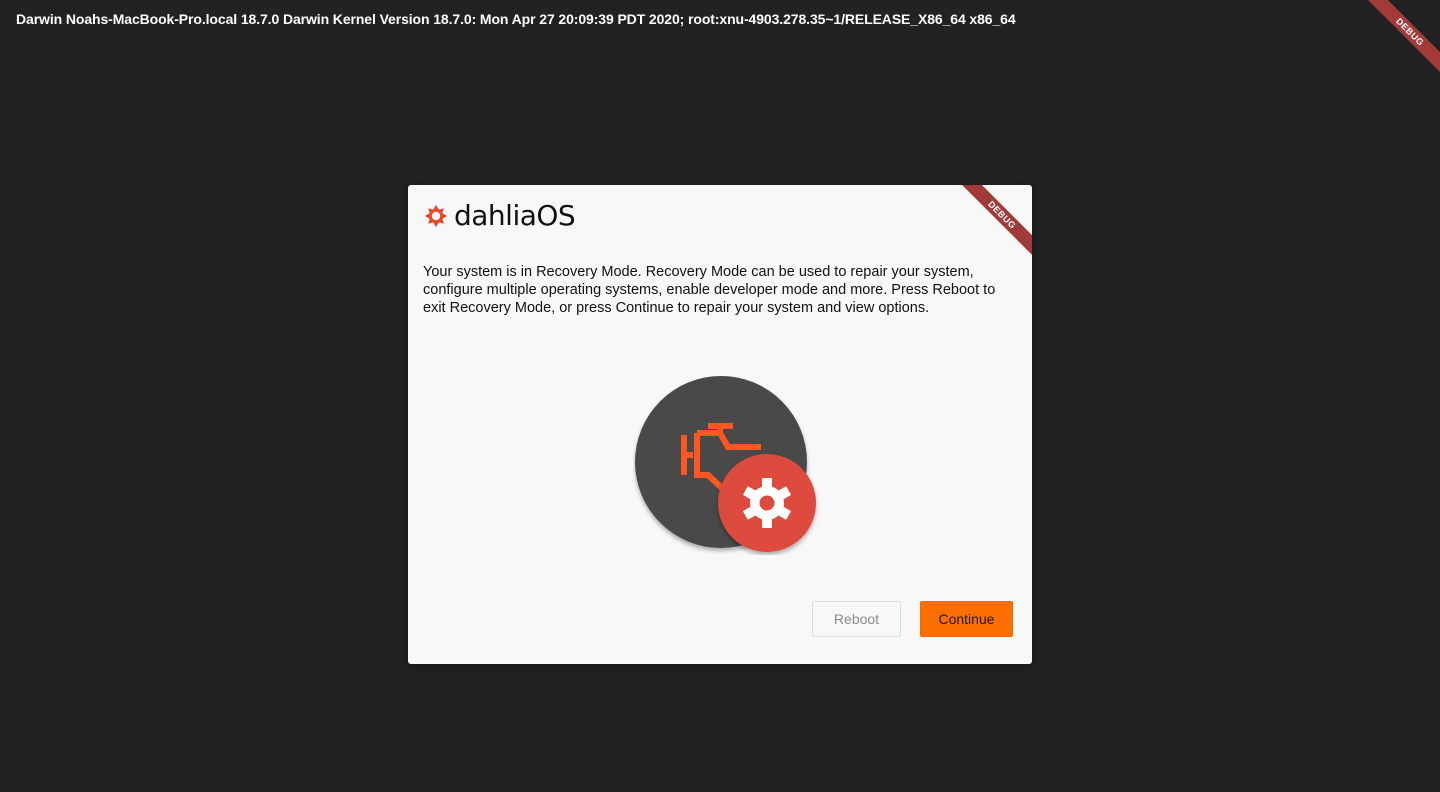 Image resolution: width=1440 pixels, height=792 pixels. What do you see at coordinates (515, 215) in the screenshot?
I see `brand-name: dahliaOS` at bounding box center [515, 215].